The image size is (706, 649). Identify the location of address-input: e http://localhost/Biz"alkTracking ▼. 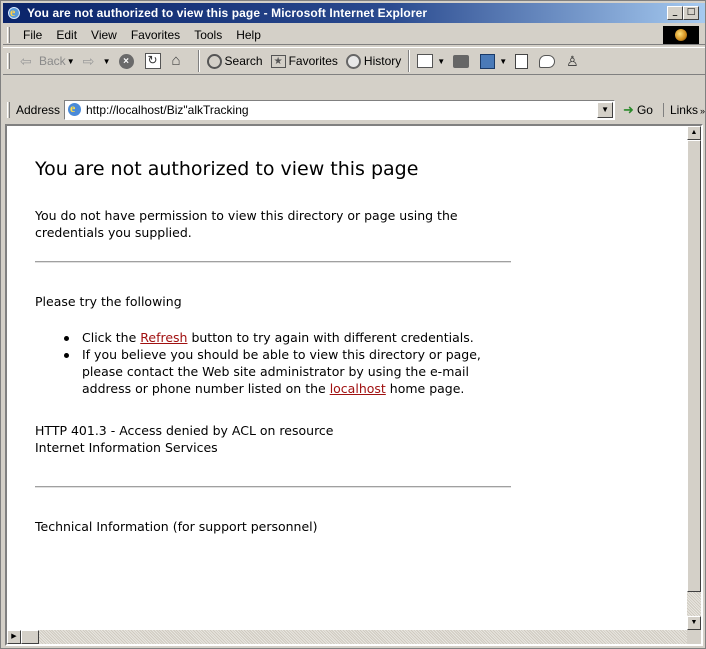
(340, 110).